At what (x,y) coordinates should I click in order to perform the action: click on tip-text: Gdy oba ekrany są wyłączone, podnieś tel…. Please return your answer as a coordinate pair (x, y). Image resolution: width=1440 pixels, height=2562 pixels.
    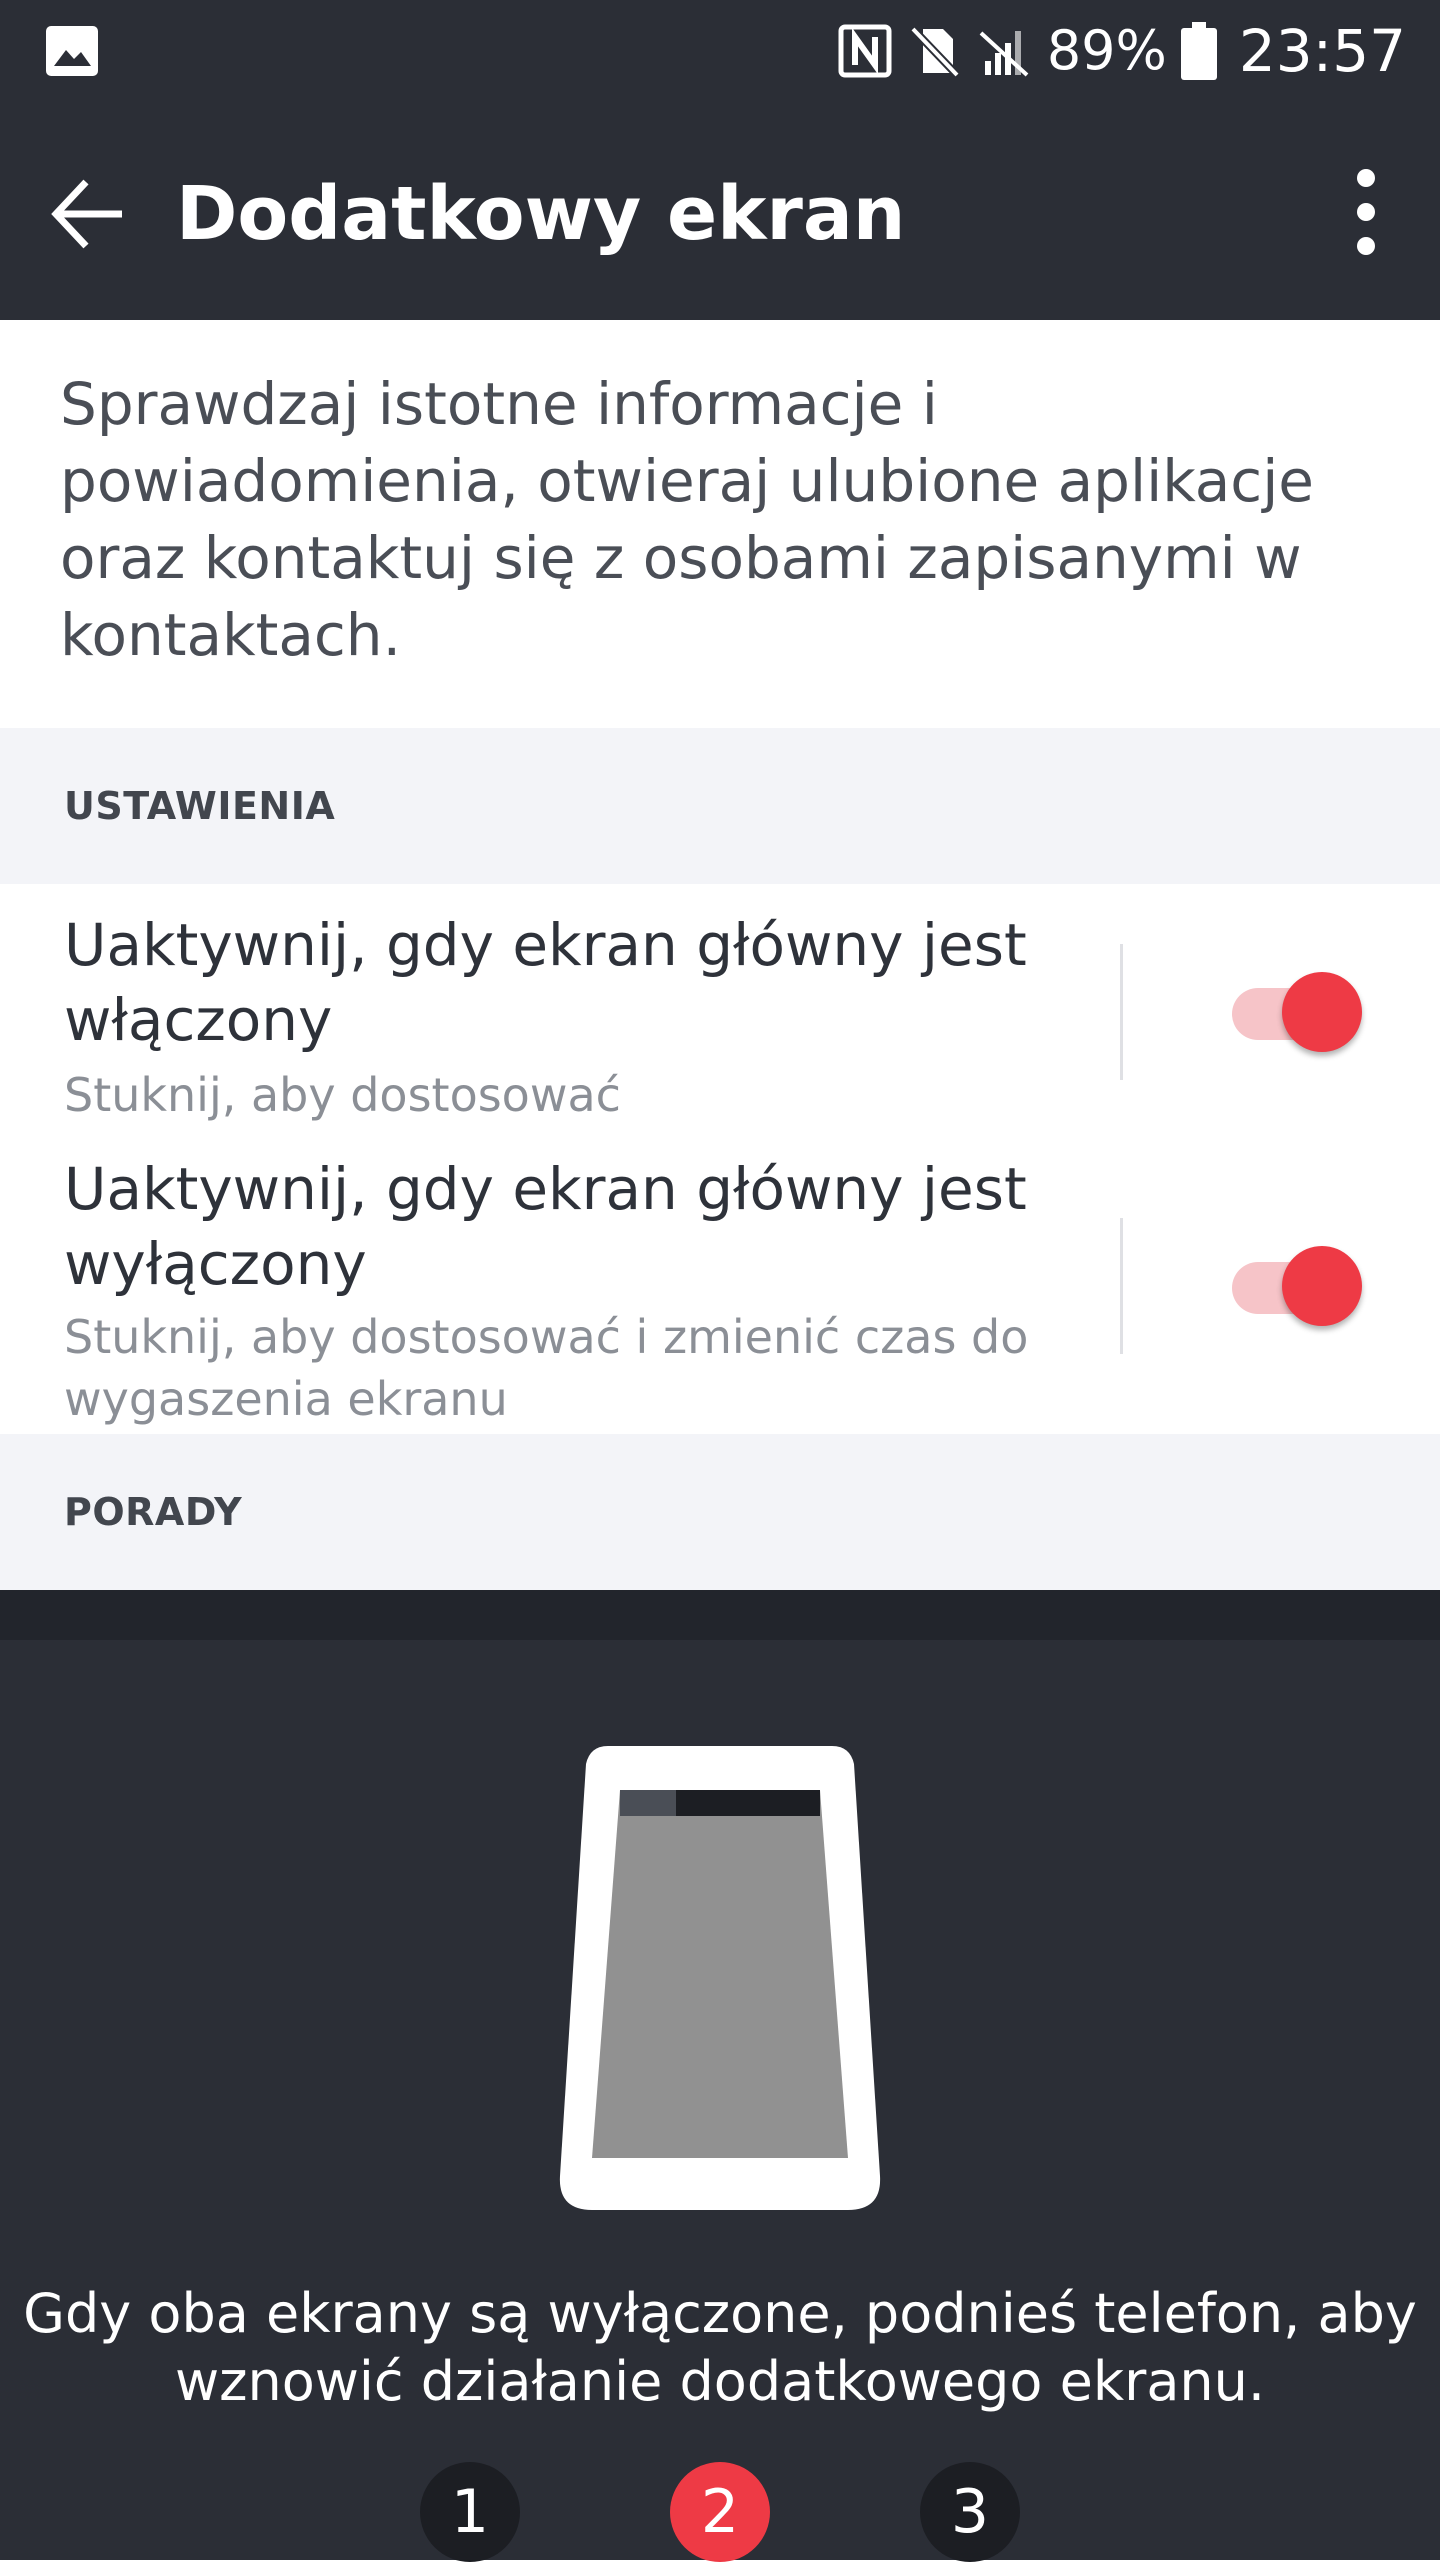
    Looking at the image, I should click on (720, 2347).